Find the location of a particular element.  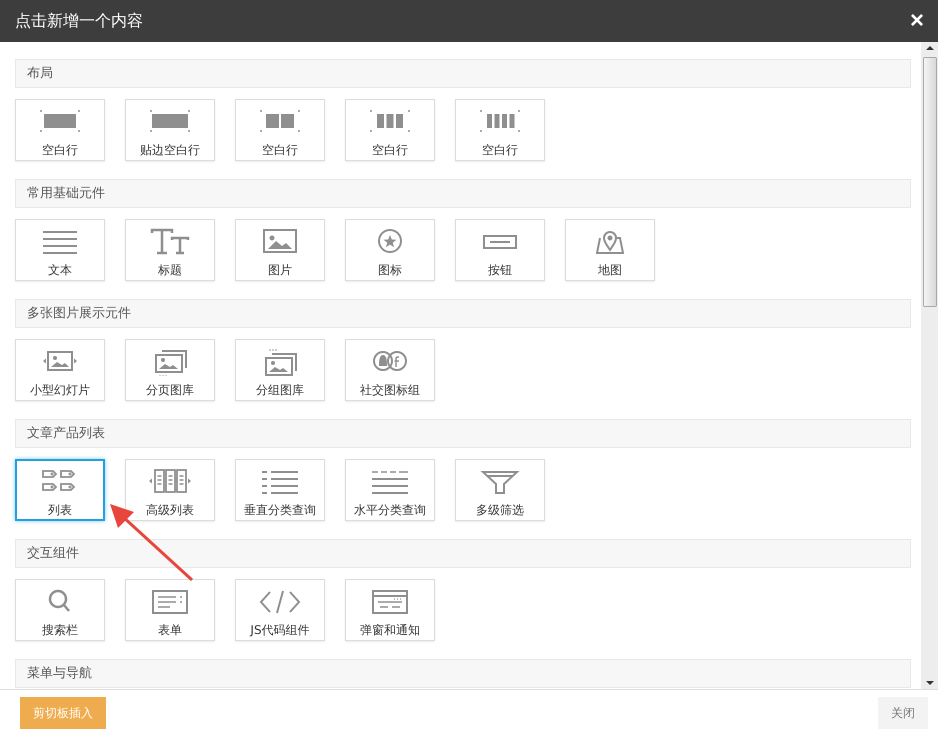

section-header: 布局 is located at coordinates (463, 73).